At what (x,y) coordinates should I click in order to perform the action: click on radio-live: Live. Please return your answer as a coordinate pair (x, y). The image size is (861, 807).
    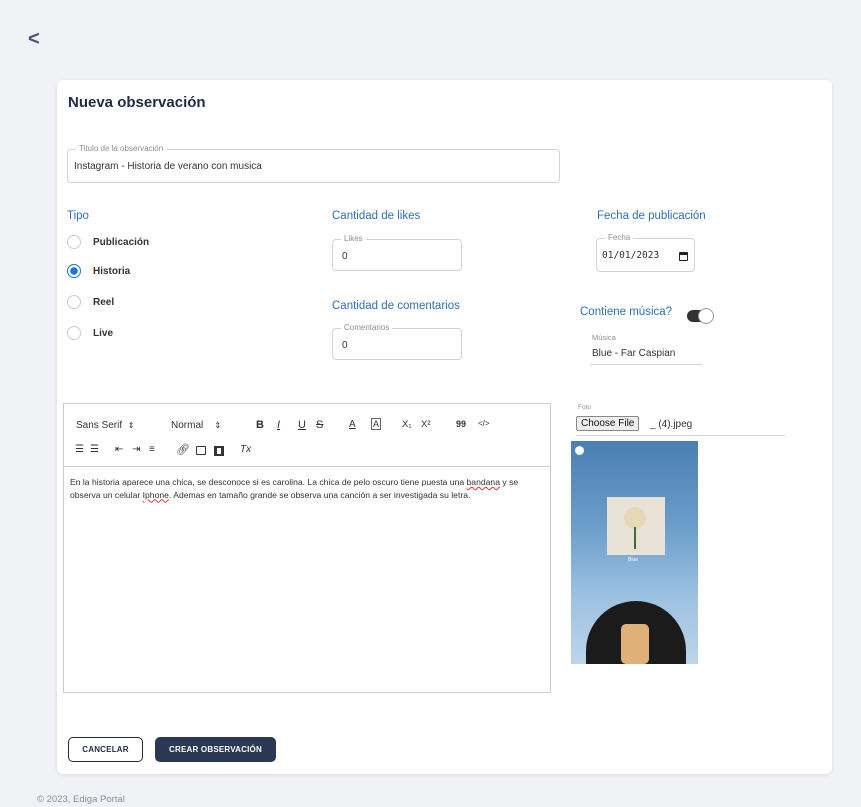
    Looking at the image, I should click on (90, 333).